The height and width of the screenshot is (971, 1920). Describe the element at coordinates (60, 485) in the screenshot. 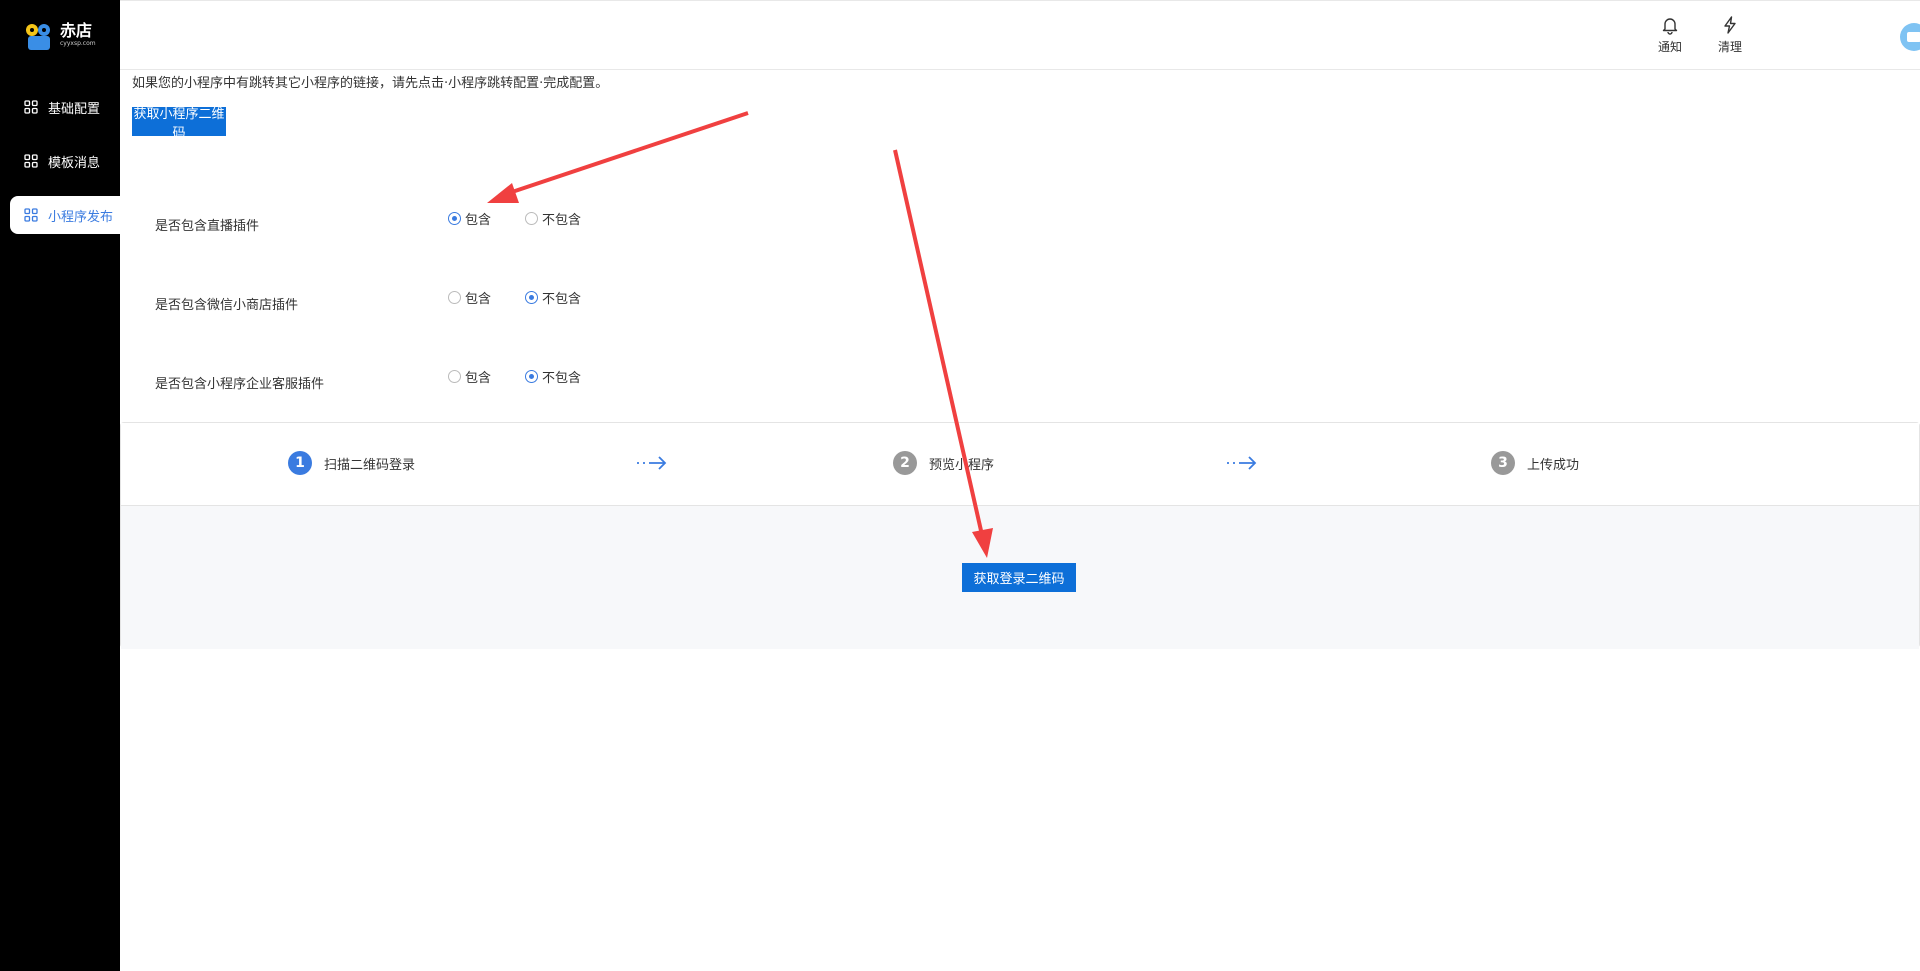

I see `sidebar: 赤店 cyyxsp.com 基础配置 模板消息 小程序发布` at that location.